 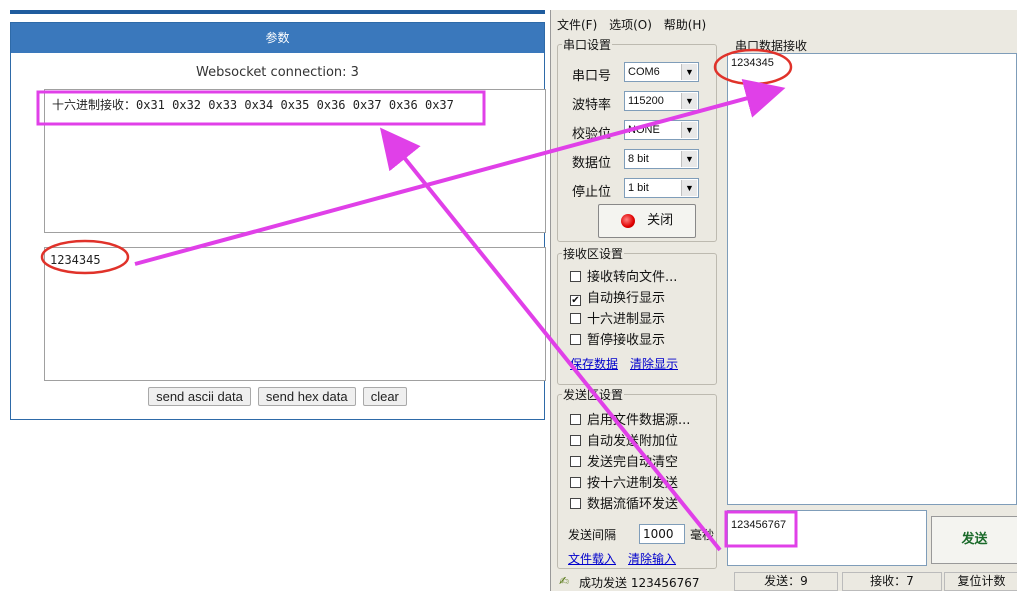 I want to click on status-light-icon, so click(x=627, y=220).